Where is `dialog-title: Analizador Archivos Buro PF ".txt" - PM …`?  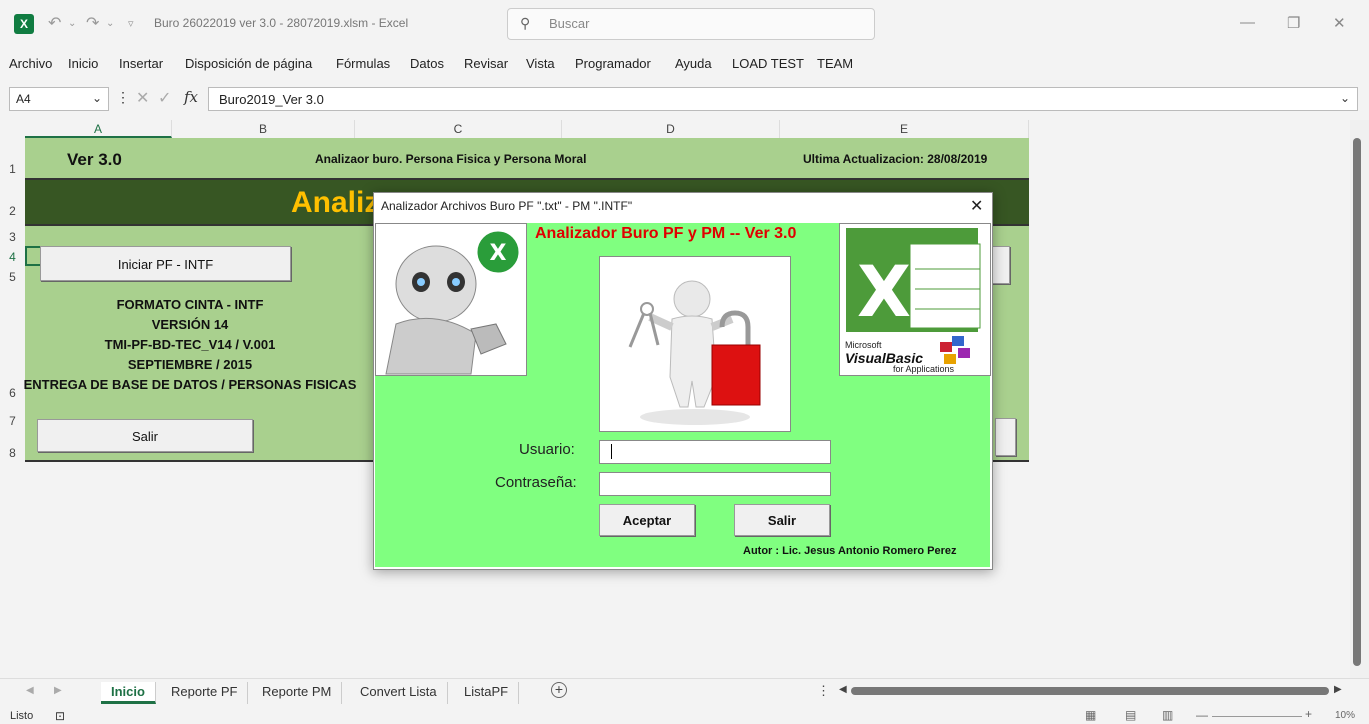 dialog-title: Analizador Archivos Buro PF ".txt" - PM … is located at coordinates (507, 206).